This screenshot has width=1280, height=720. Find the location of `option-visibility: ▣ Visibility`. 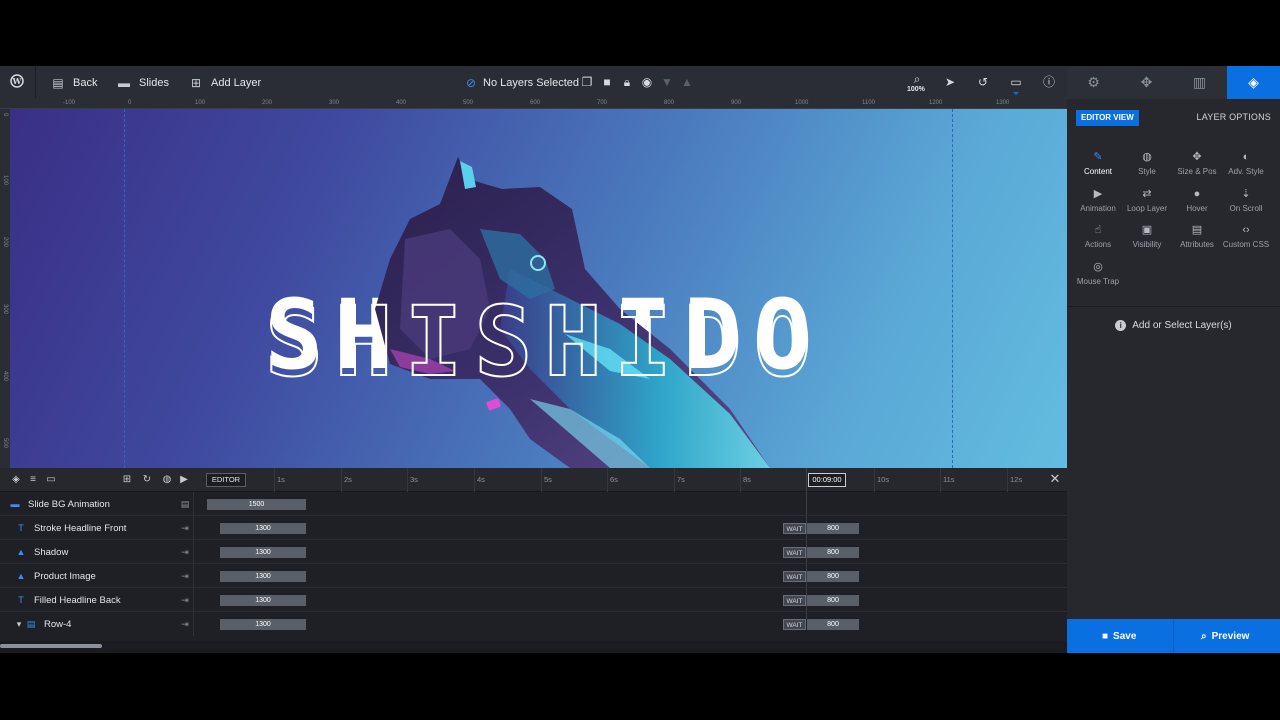

option-visibility: ▣ Visibility is located at coordinates (1147, 236).